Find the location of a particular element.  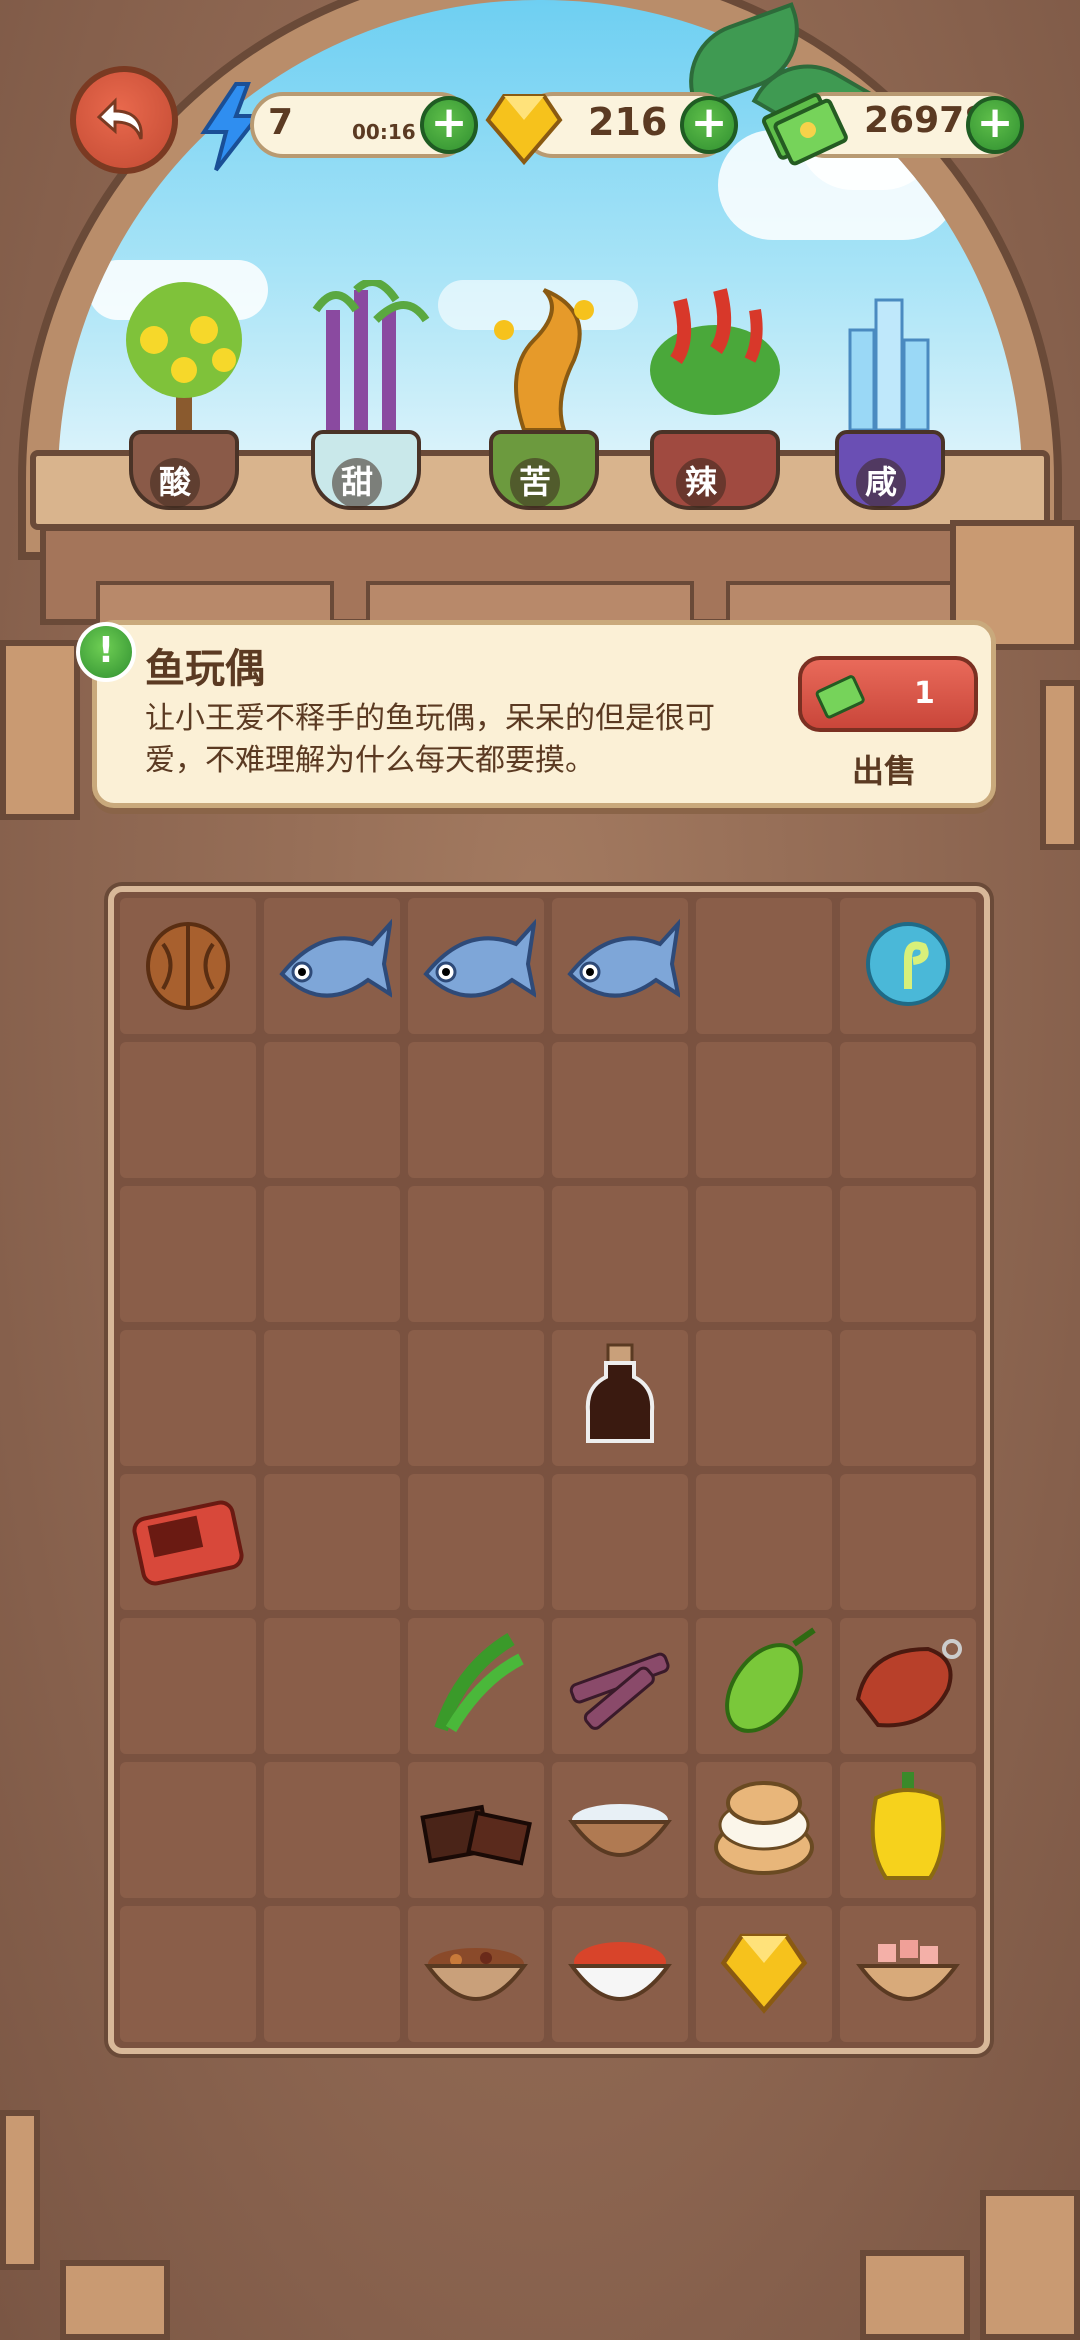

plant-sweet: 甜 is located at coordinates (366, 395).